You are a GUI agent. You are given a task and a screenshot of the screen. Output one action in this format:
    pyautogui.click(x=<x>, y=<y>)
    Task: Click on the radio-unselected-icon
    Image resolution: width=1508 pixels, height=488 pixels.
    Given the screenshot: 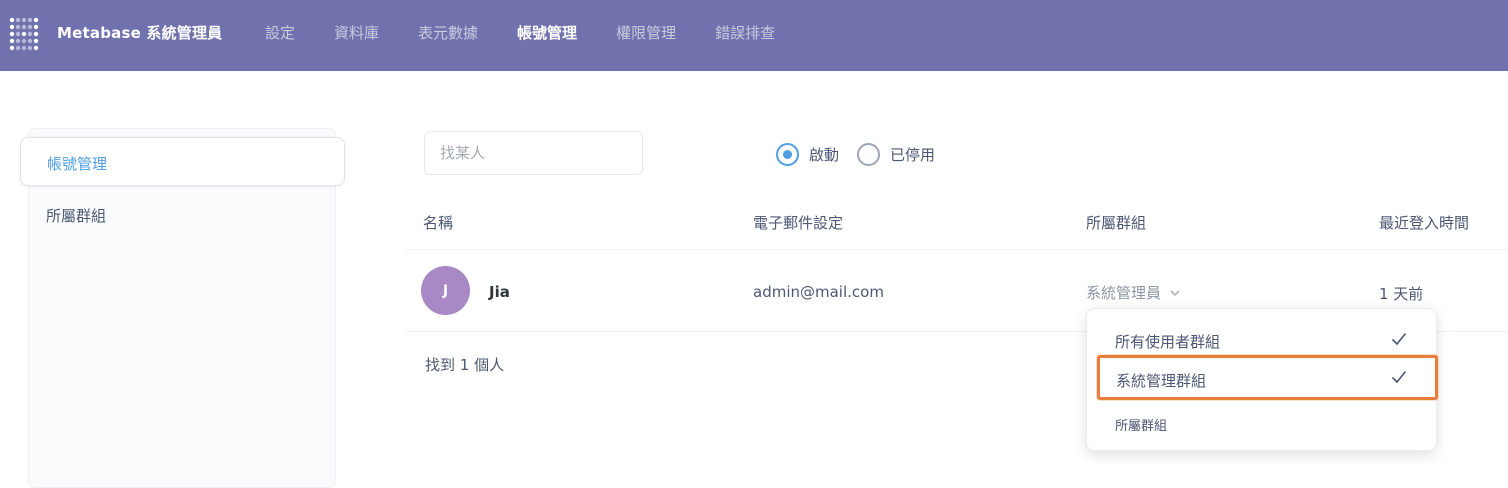 What is the action you would take?
    pyautogui.click(x=869, y=154)
    